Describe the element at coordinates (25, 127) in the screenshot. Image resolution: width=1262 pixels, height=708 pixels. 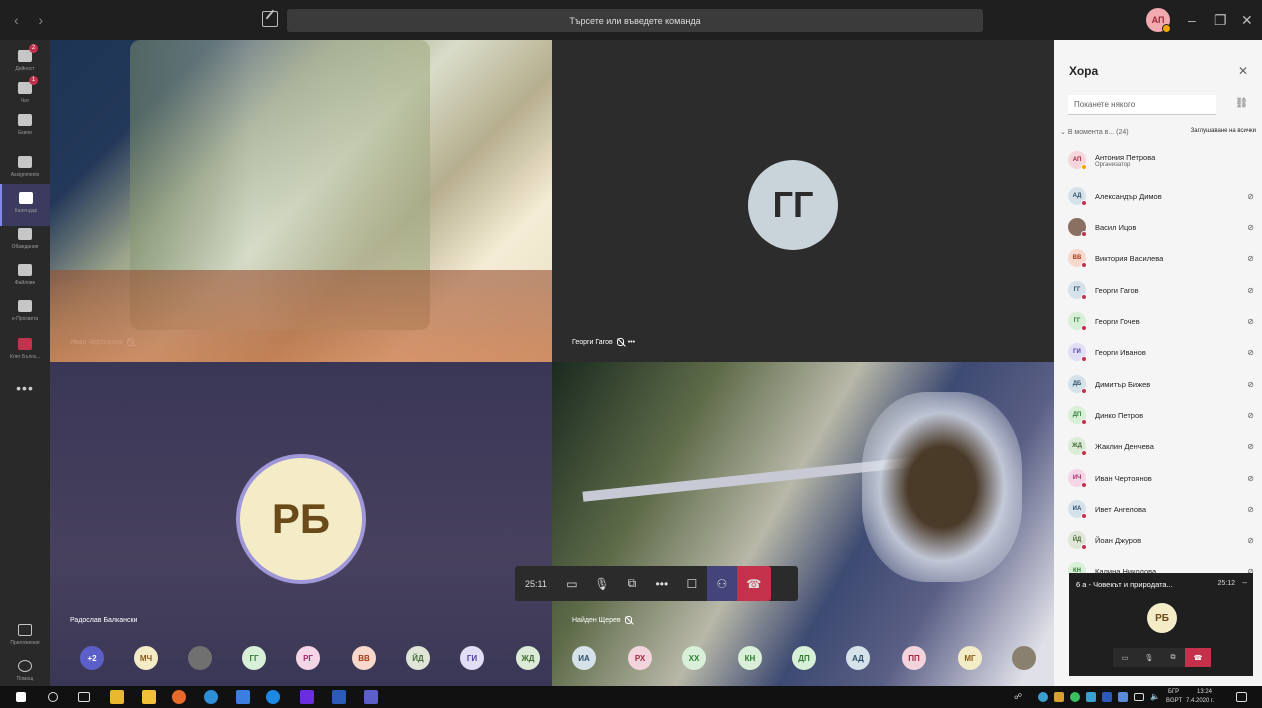
I see `rail-teams: Екипи` at that location.